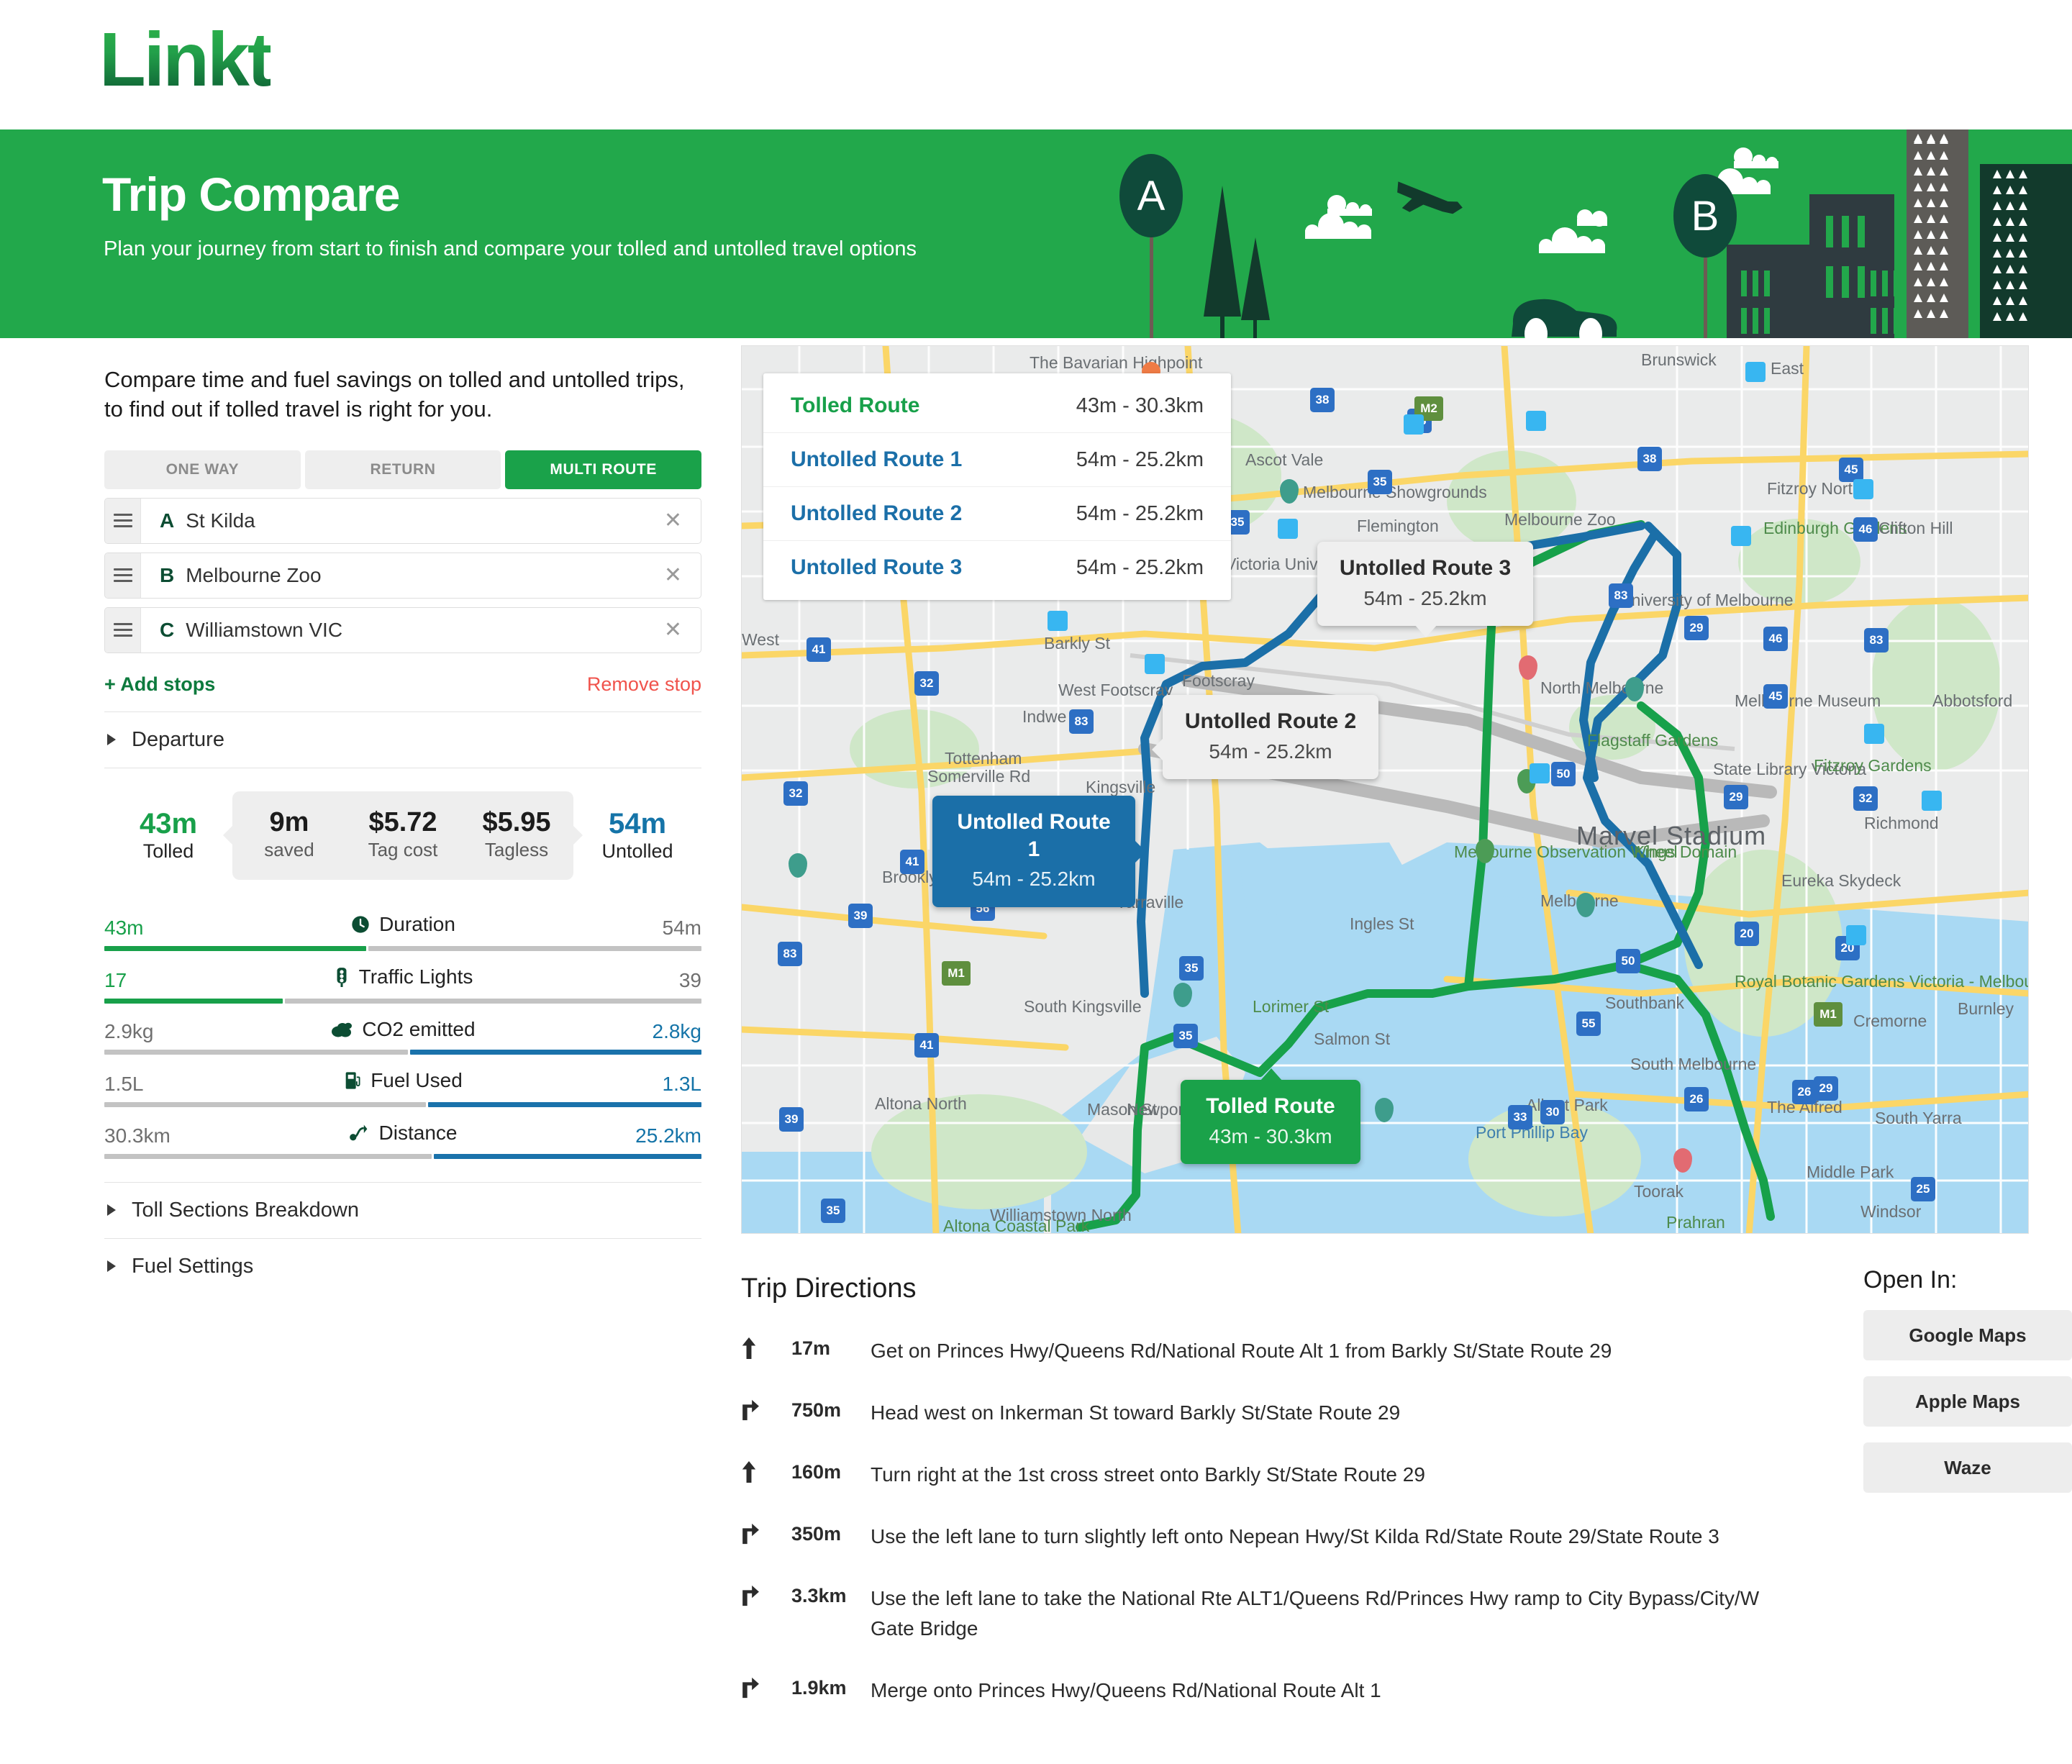 This screenshot has height=1764, width=2072. Describe the element at coordinates (603, 469) in the screenshot. I see `mode-multi-route-button: MULTI ROUTE` at that location.